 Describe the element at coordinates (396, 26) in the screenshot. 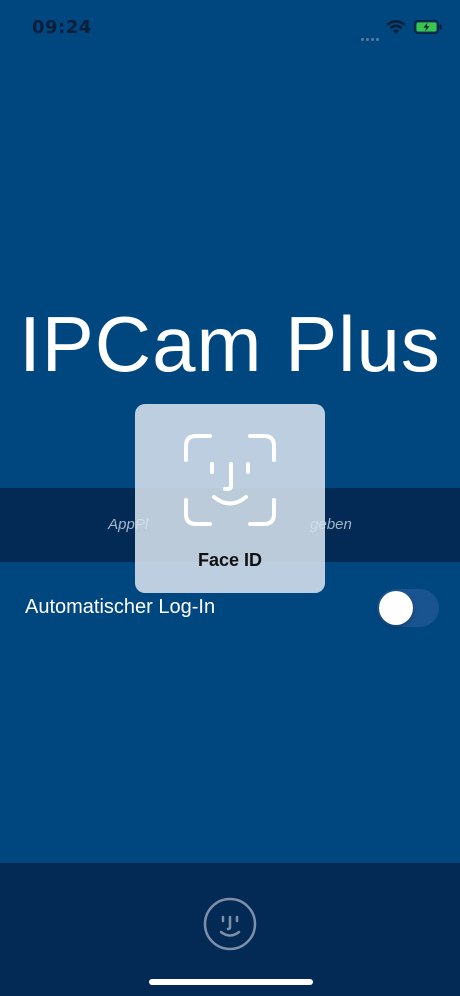

I see `wifi-icon` at that location.